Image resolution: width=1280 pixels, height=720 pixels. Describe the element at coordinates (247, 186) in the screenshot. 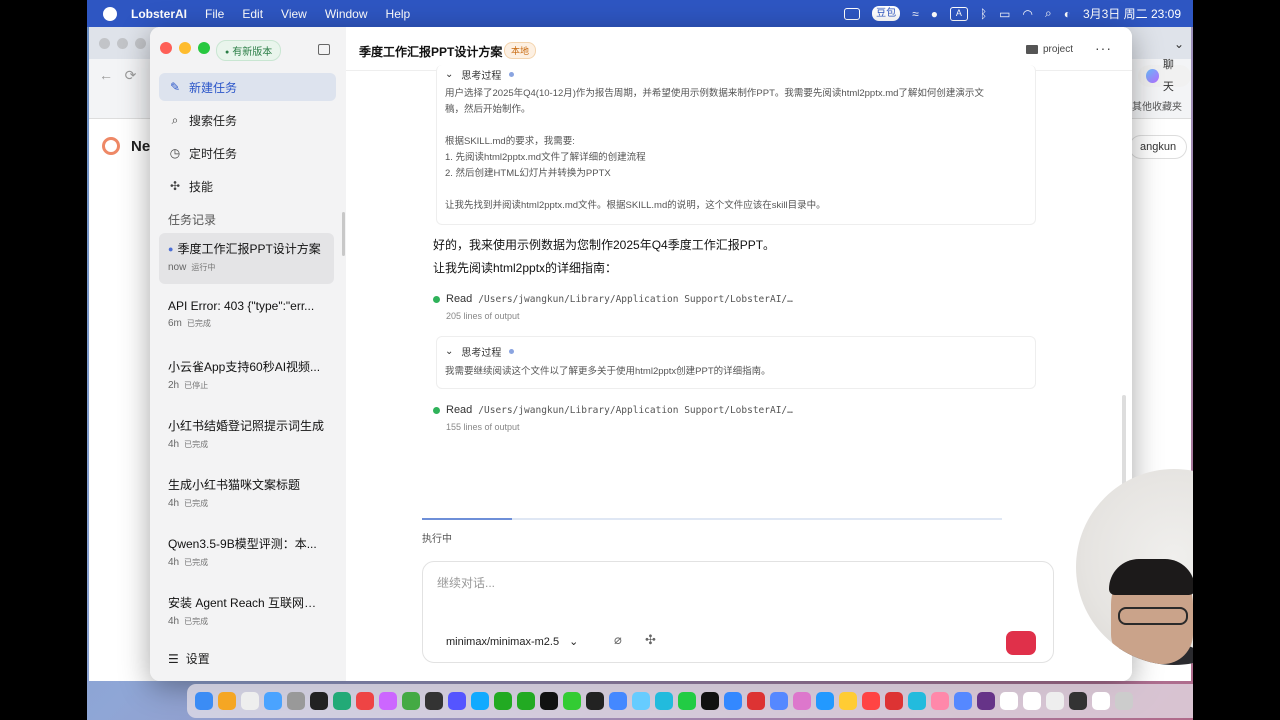

I see `nav-skills: ✣ 技能` at that location.